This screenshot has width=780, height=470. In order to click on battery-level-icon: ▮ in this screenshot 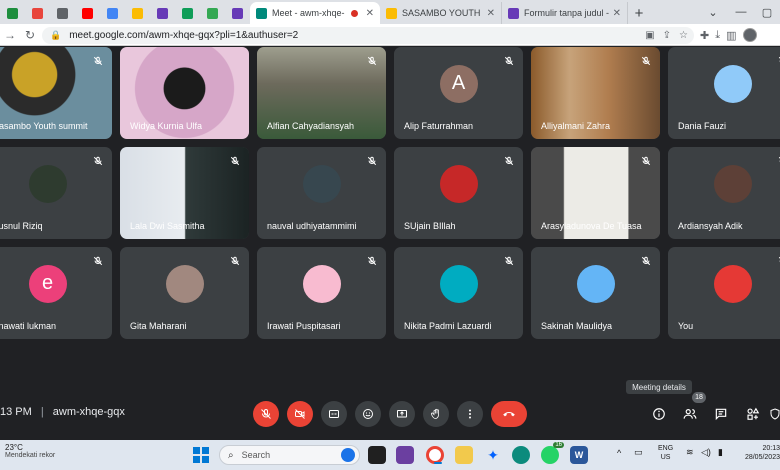, I will do `click(720, 452)`.